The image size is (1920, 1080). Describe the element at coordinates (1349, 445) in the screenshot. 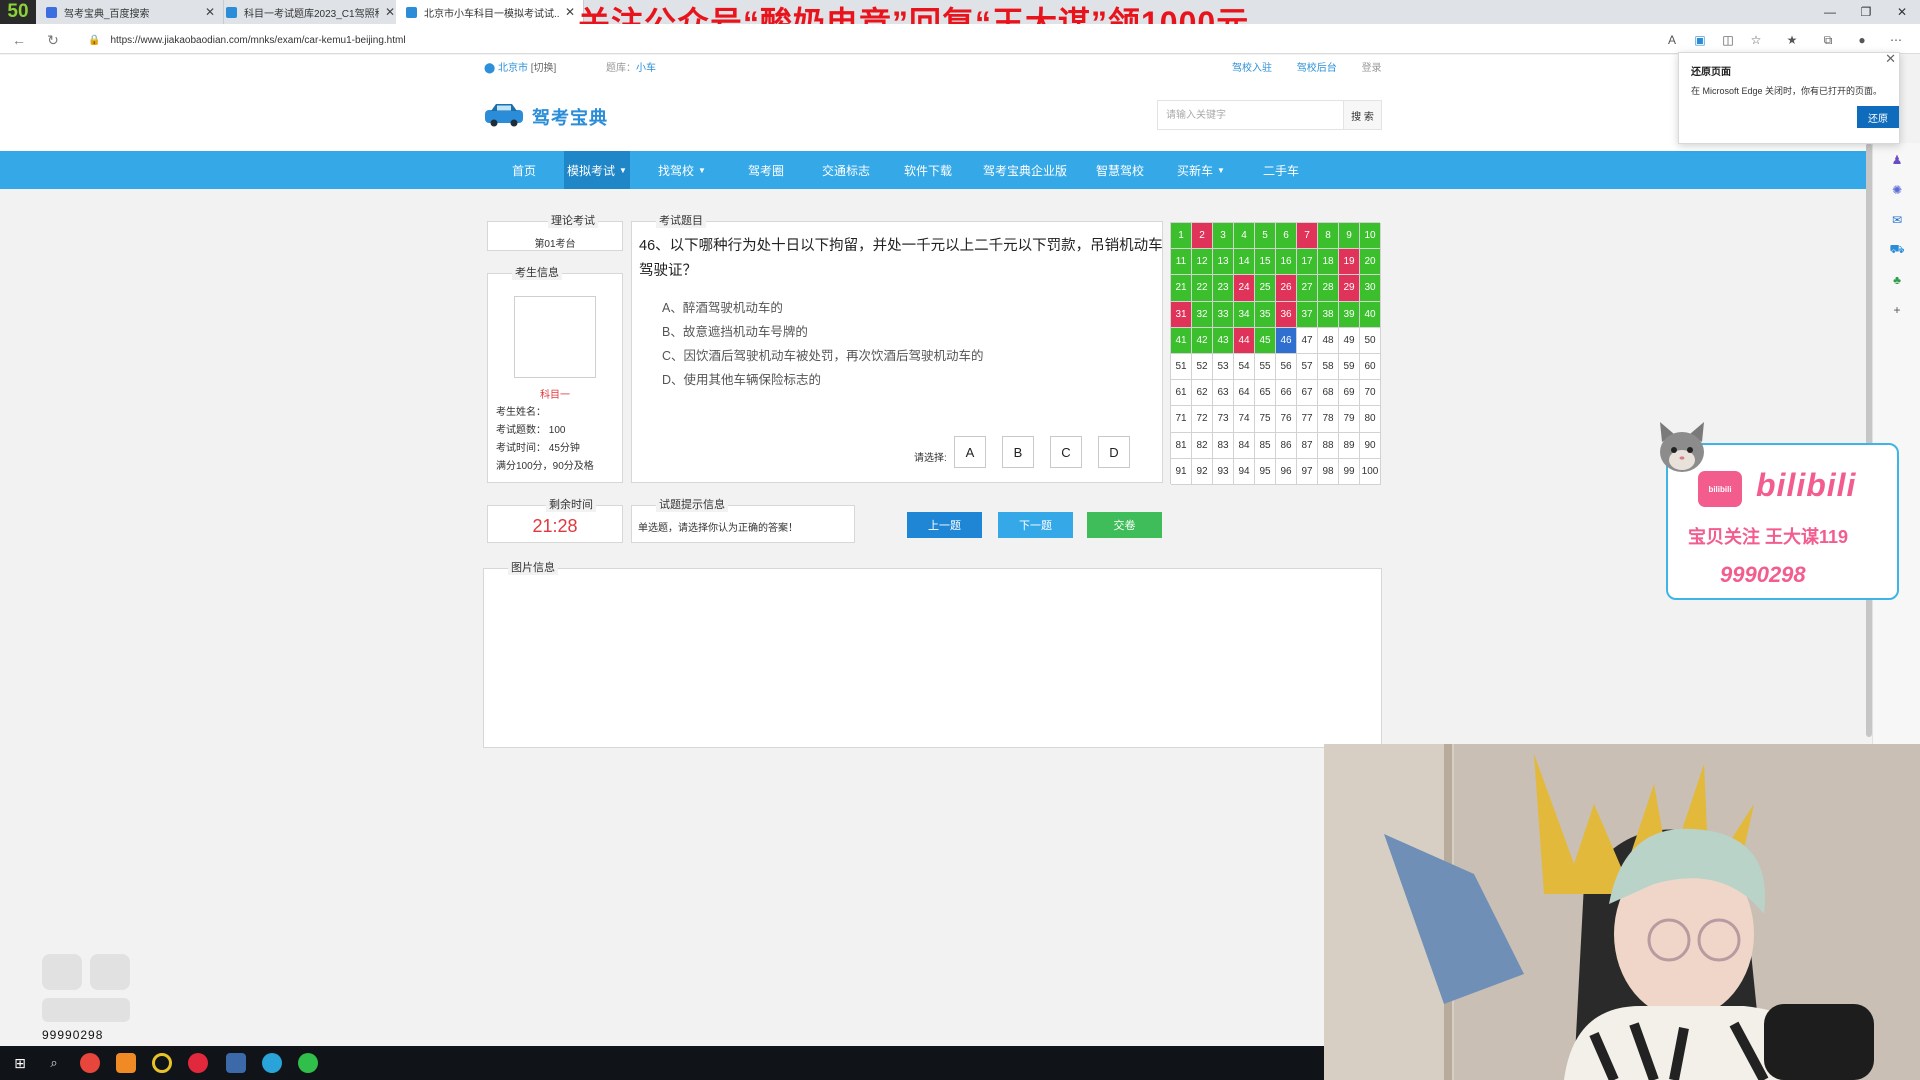

I see `answer-sheet-cell-89: 89` at that location.